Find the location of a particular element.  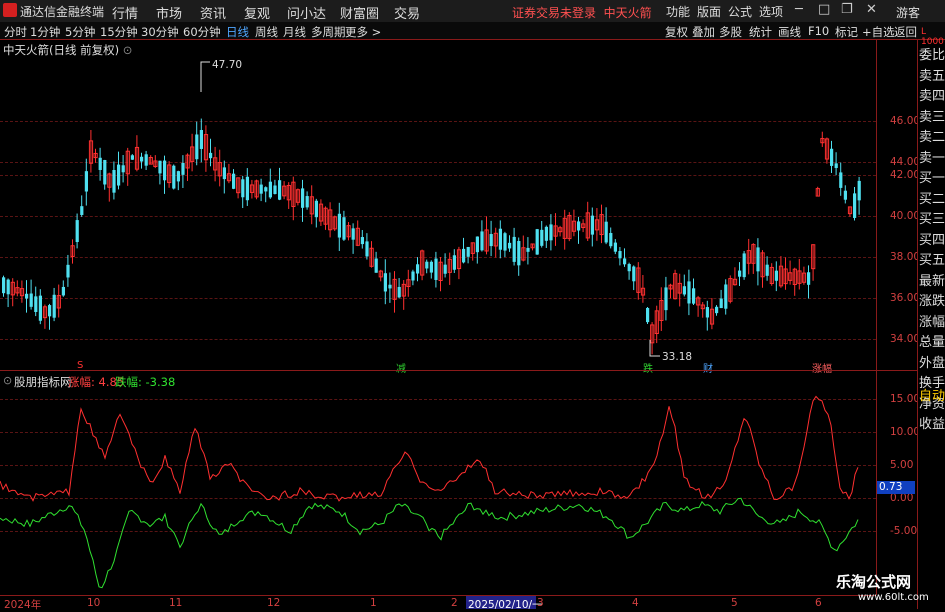

tool-draw: 画线 is located at coordinates (789, 32).